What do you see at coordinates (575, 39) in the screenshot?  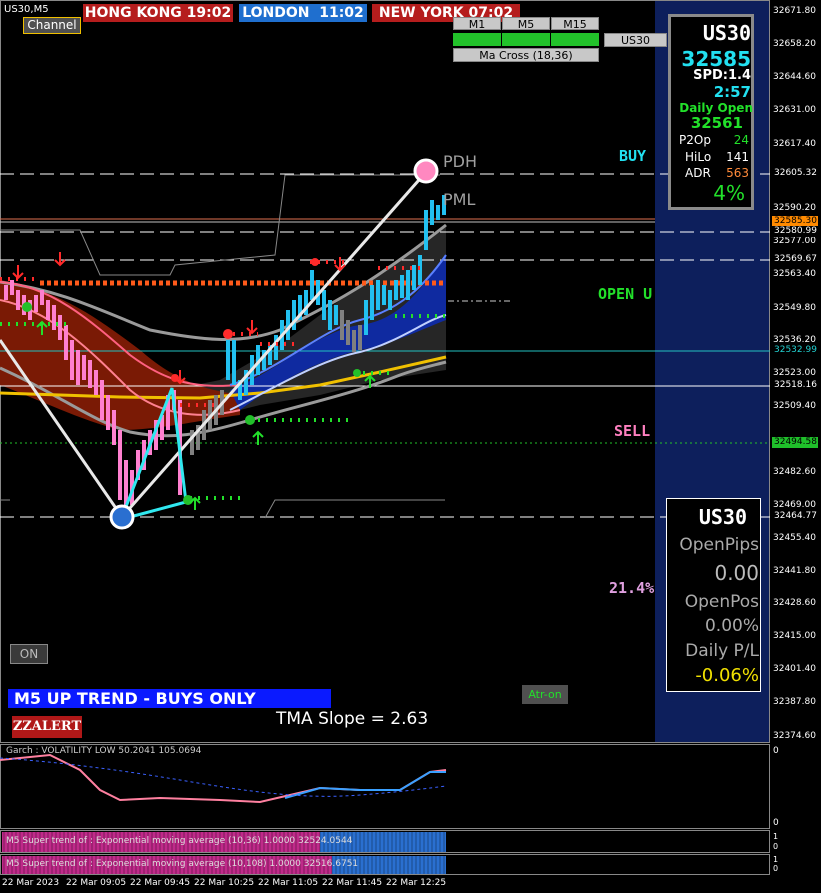 I see `tf-m15-status` at bounding box center [575, 39].